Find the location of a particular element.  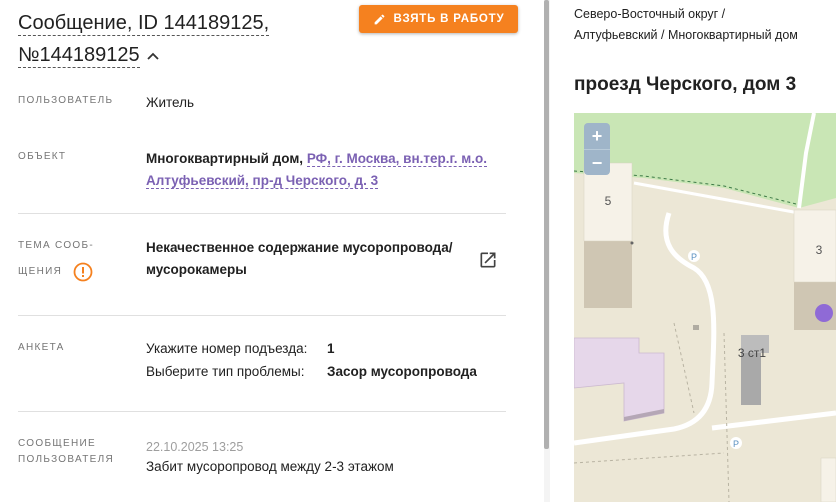

breadcrumb-line-2: Алтуфьевский / Многоквартирный дом is located at coordinates (686, 35).